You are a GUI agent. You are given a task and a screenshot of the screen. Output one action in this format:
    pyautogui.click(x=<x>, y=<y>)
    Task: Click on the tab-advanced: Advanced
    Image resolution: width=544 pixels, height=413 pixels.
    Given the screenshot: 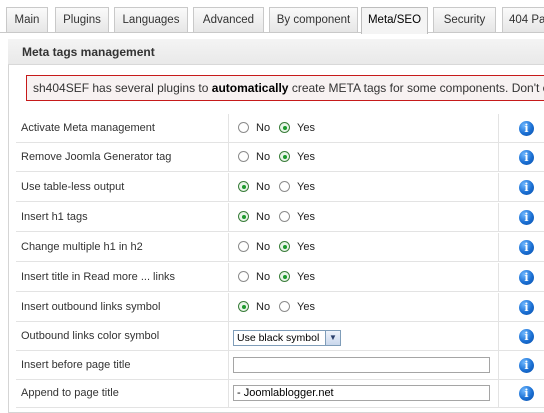 What is the action you would take?
    pyautogui.click(x=228, y=19)
    